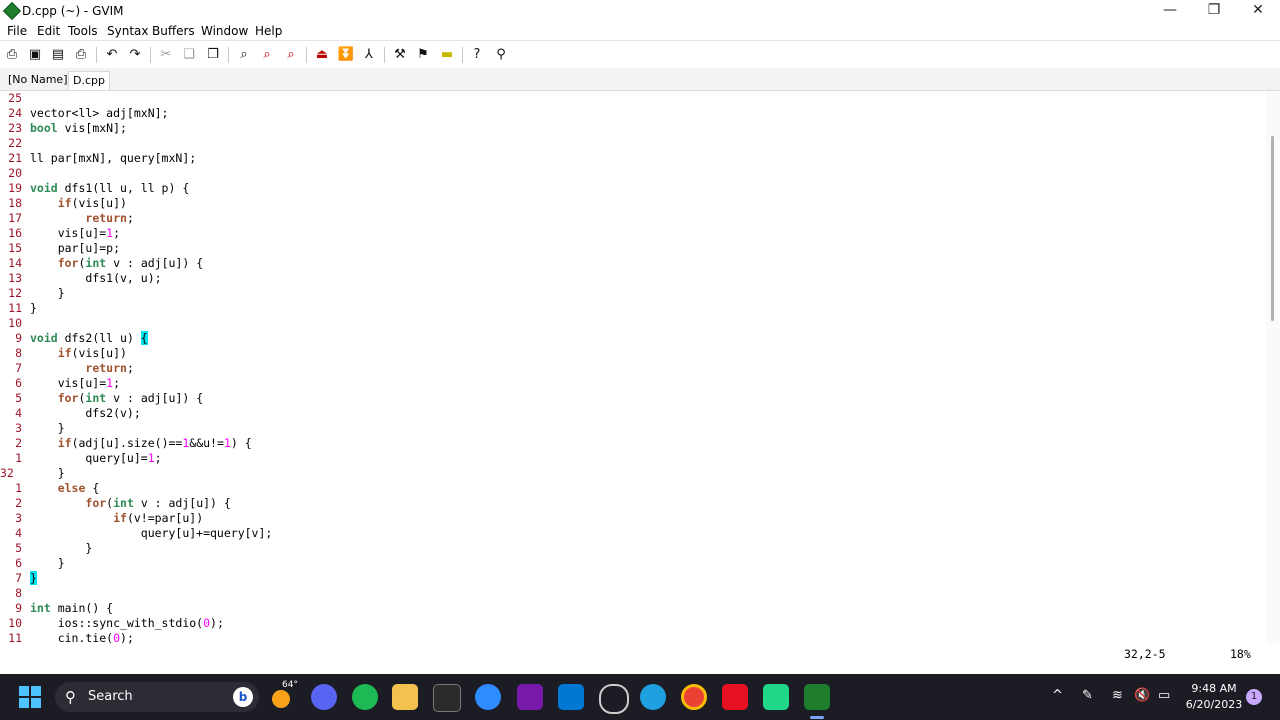 This screenshot has width=1280, height=720. What do you see at coordinates (89, 80) in the screenshot?
I see `tab-d-cpp: D.cpp` at bounding box center [89, 80].